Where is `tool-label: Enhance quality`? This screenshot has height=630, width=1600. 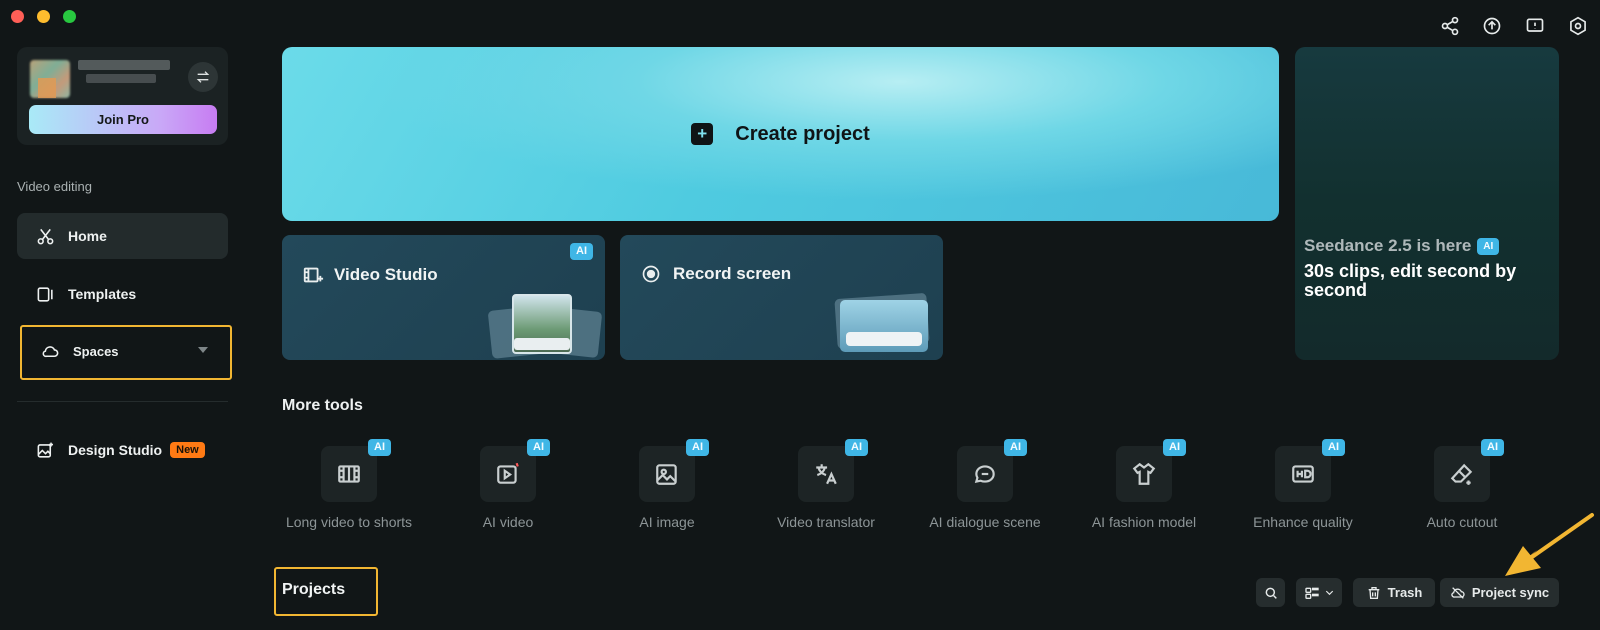
tool-label: Enhance quality is located at coordinates (1303, 522).